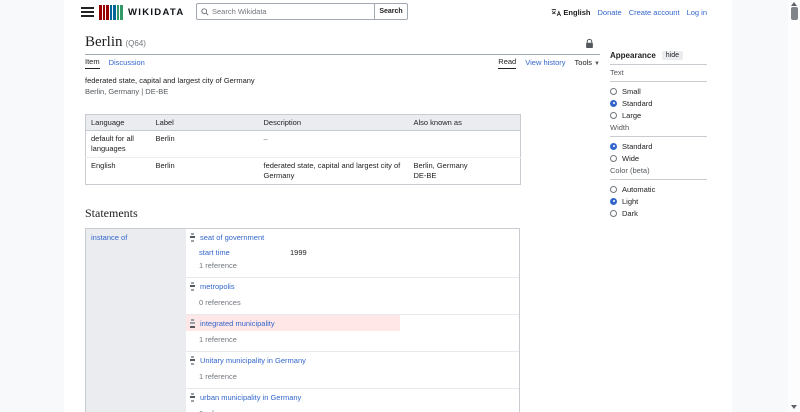 Image resolution: width=800 pixels, height=412 pixels. I want to click on radio-option-small: Small, so click(658, 91).